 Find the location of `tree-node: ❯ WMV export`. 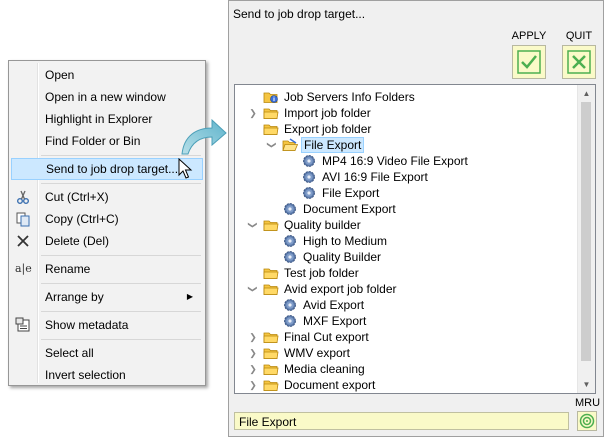

tree-node: ❯ WMV export is located at coordinates (300, 353).